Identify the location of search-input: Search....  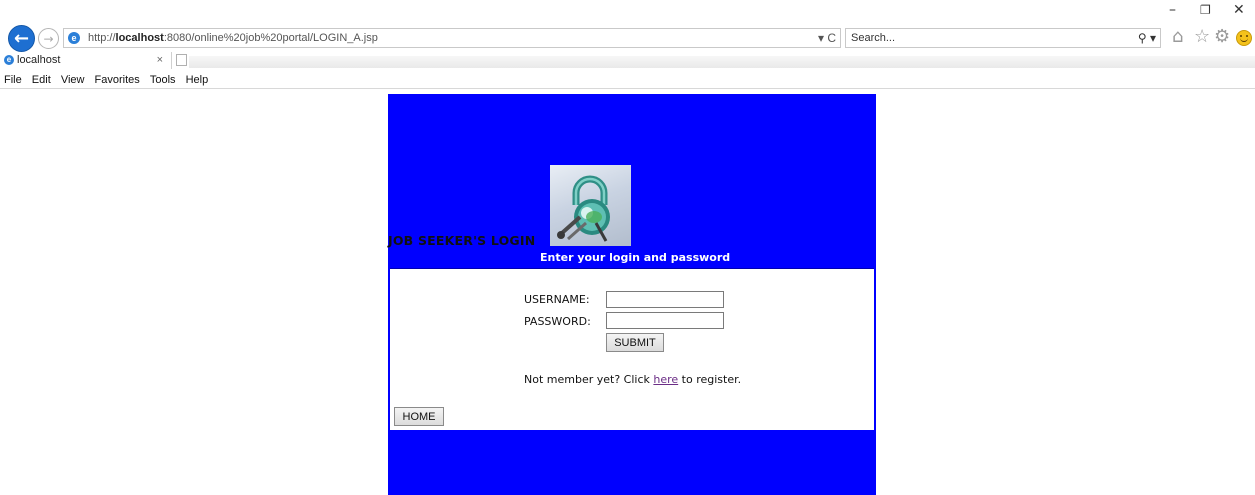
(873, 38).